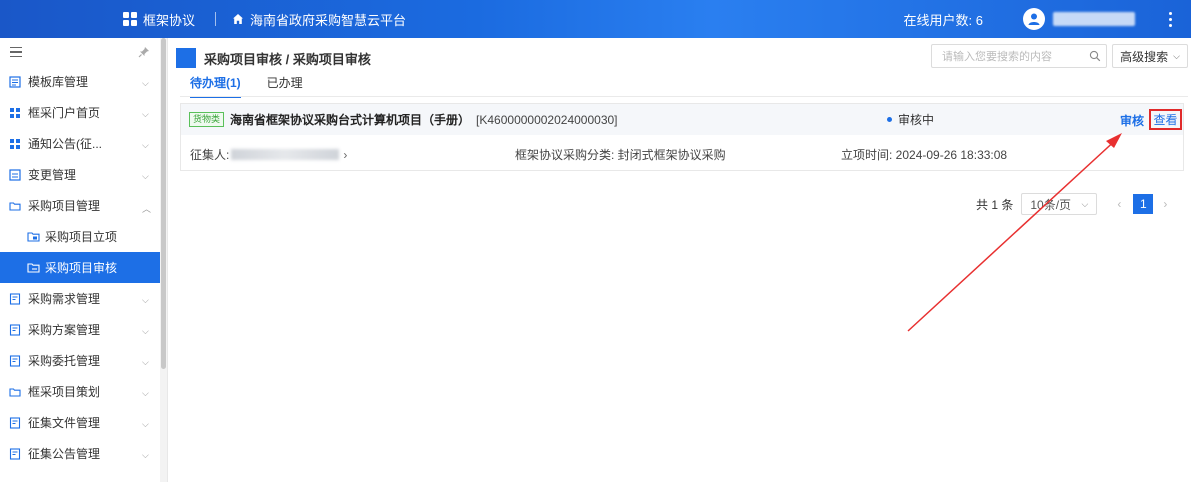 The width and height of the screenshot is (1191, 482). What do you see at coordinates (910, 119) in the screenshot?
I see `status-badge: 审核中` at bounding box center [910, 119].